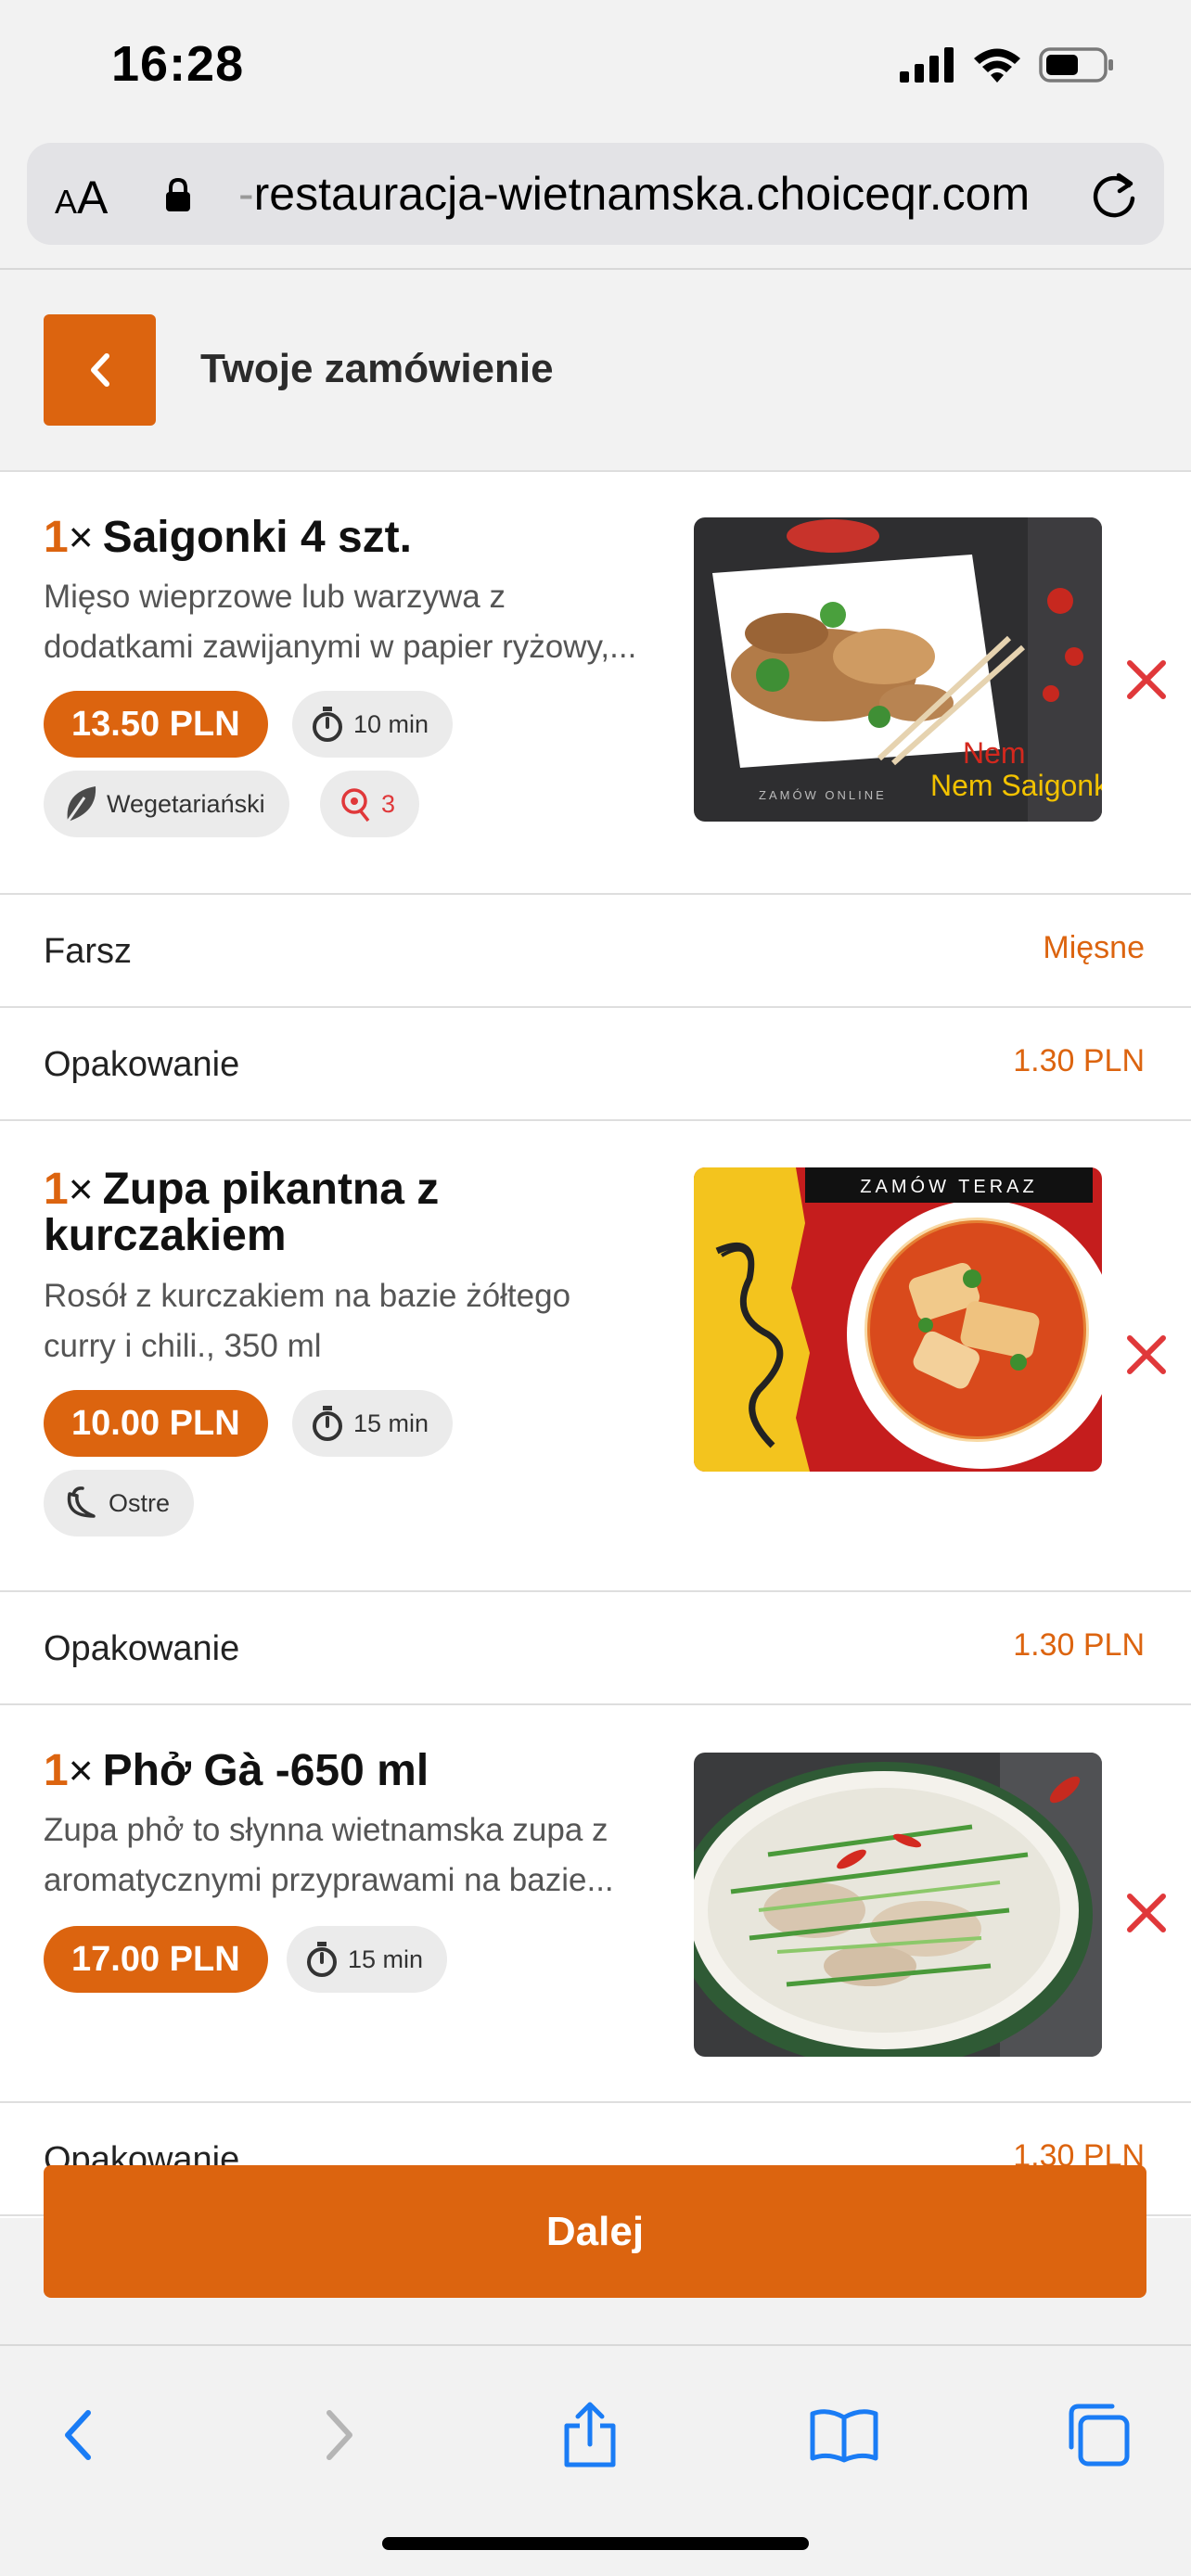 The image size is (1191, 2576). Describe the element at coordinates (166, 804) in the screenshot. I see `vegetarian-badge: Wegetariański` at that location.